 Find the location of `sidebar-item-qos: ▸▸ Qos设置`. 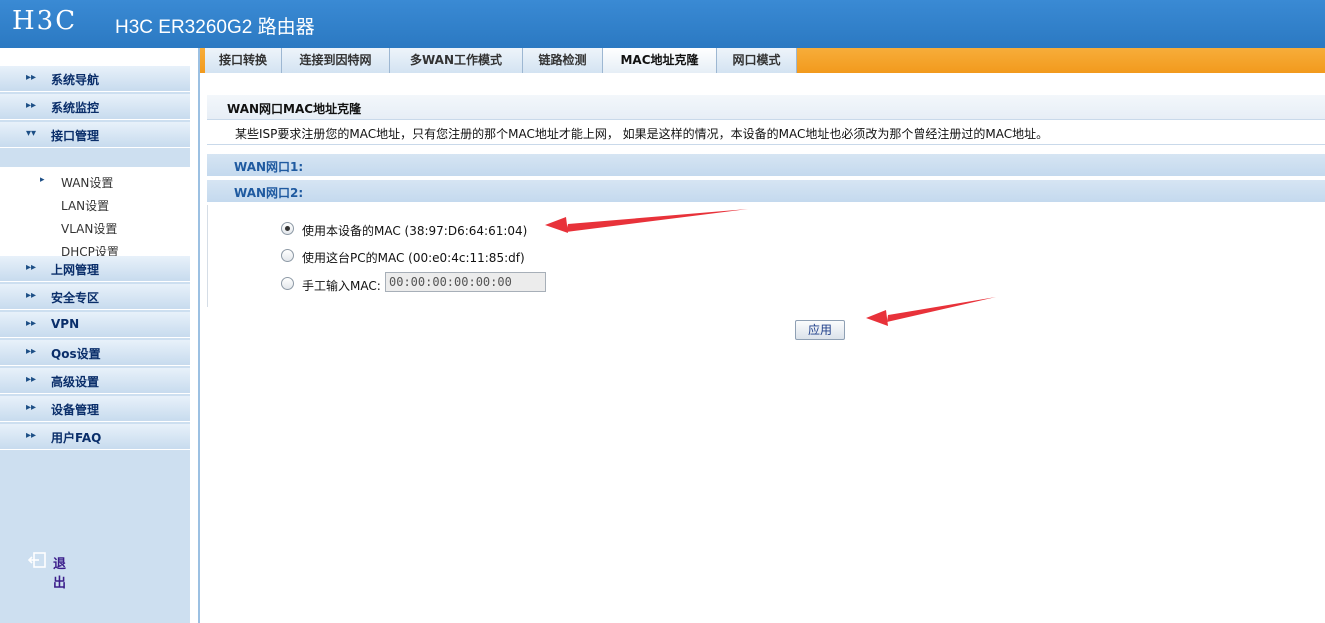

sidebar-item-qos: ▸▸ Qos设置 is located at coordinates (95, 353).